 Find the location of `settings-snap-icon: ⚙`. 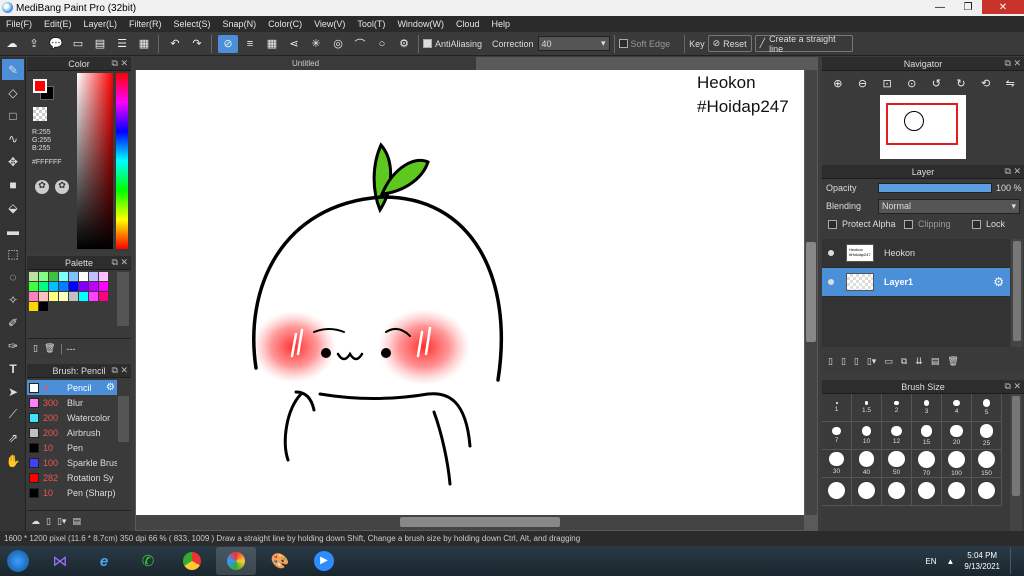

settings-snap-icon: ⚙ is located at coordinates (404, 44).